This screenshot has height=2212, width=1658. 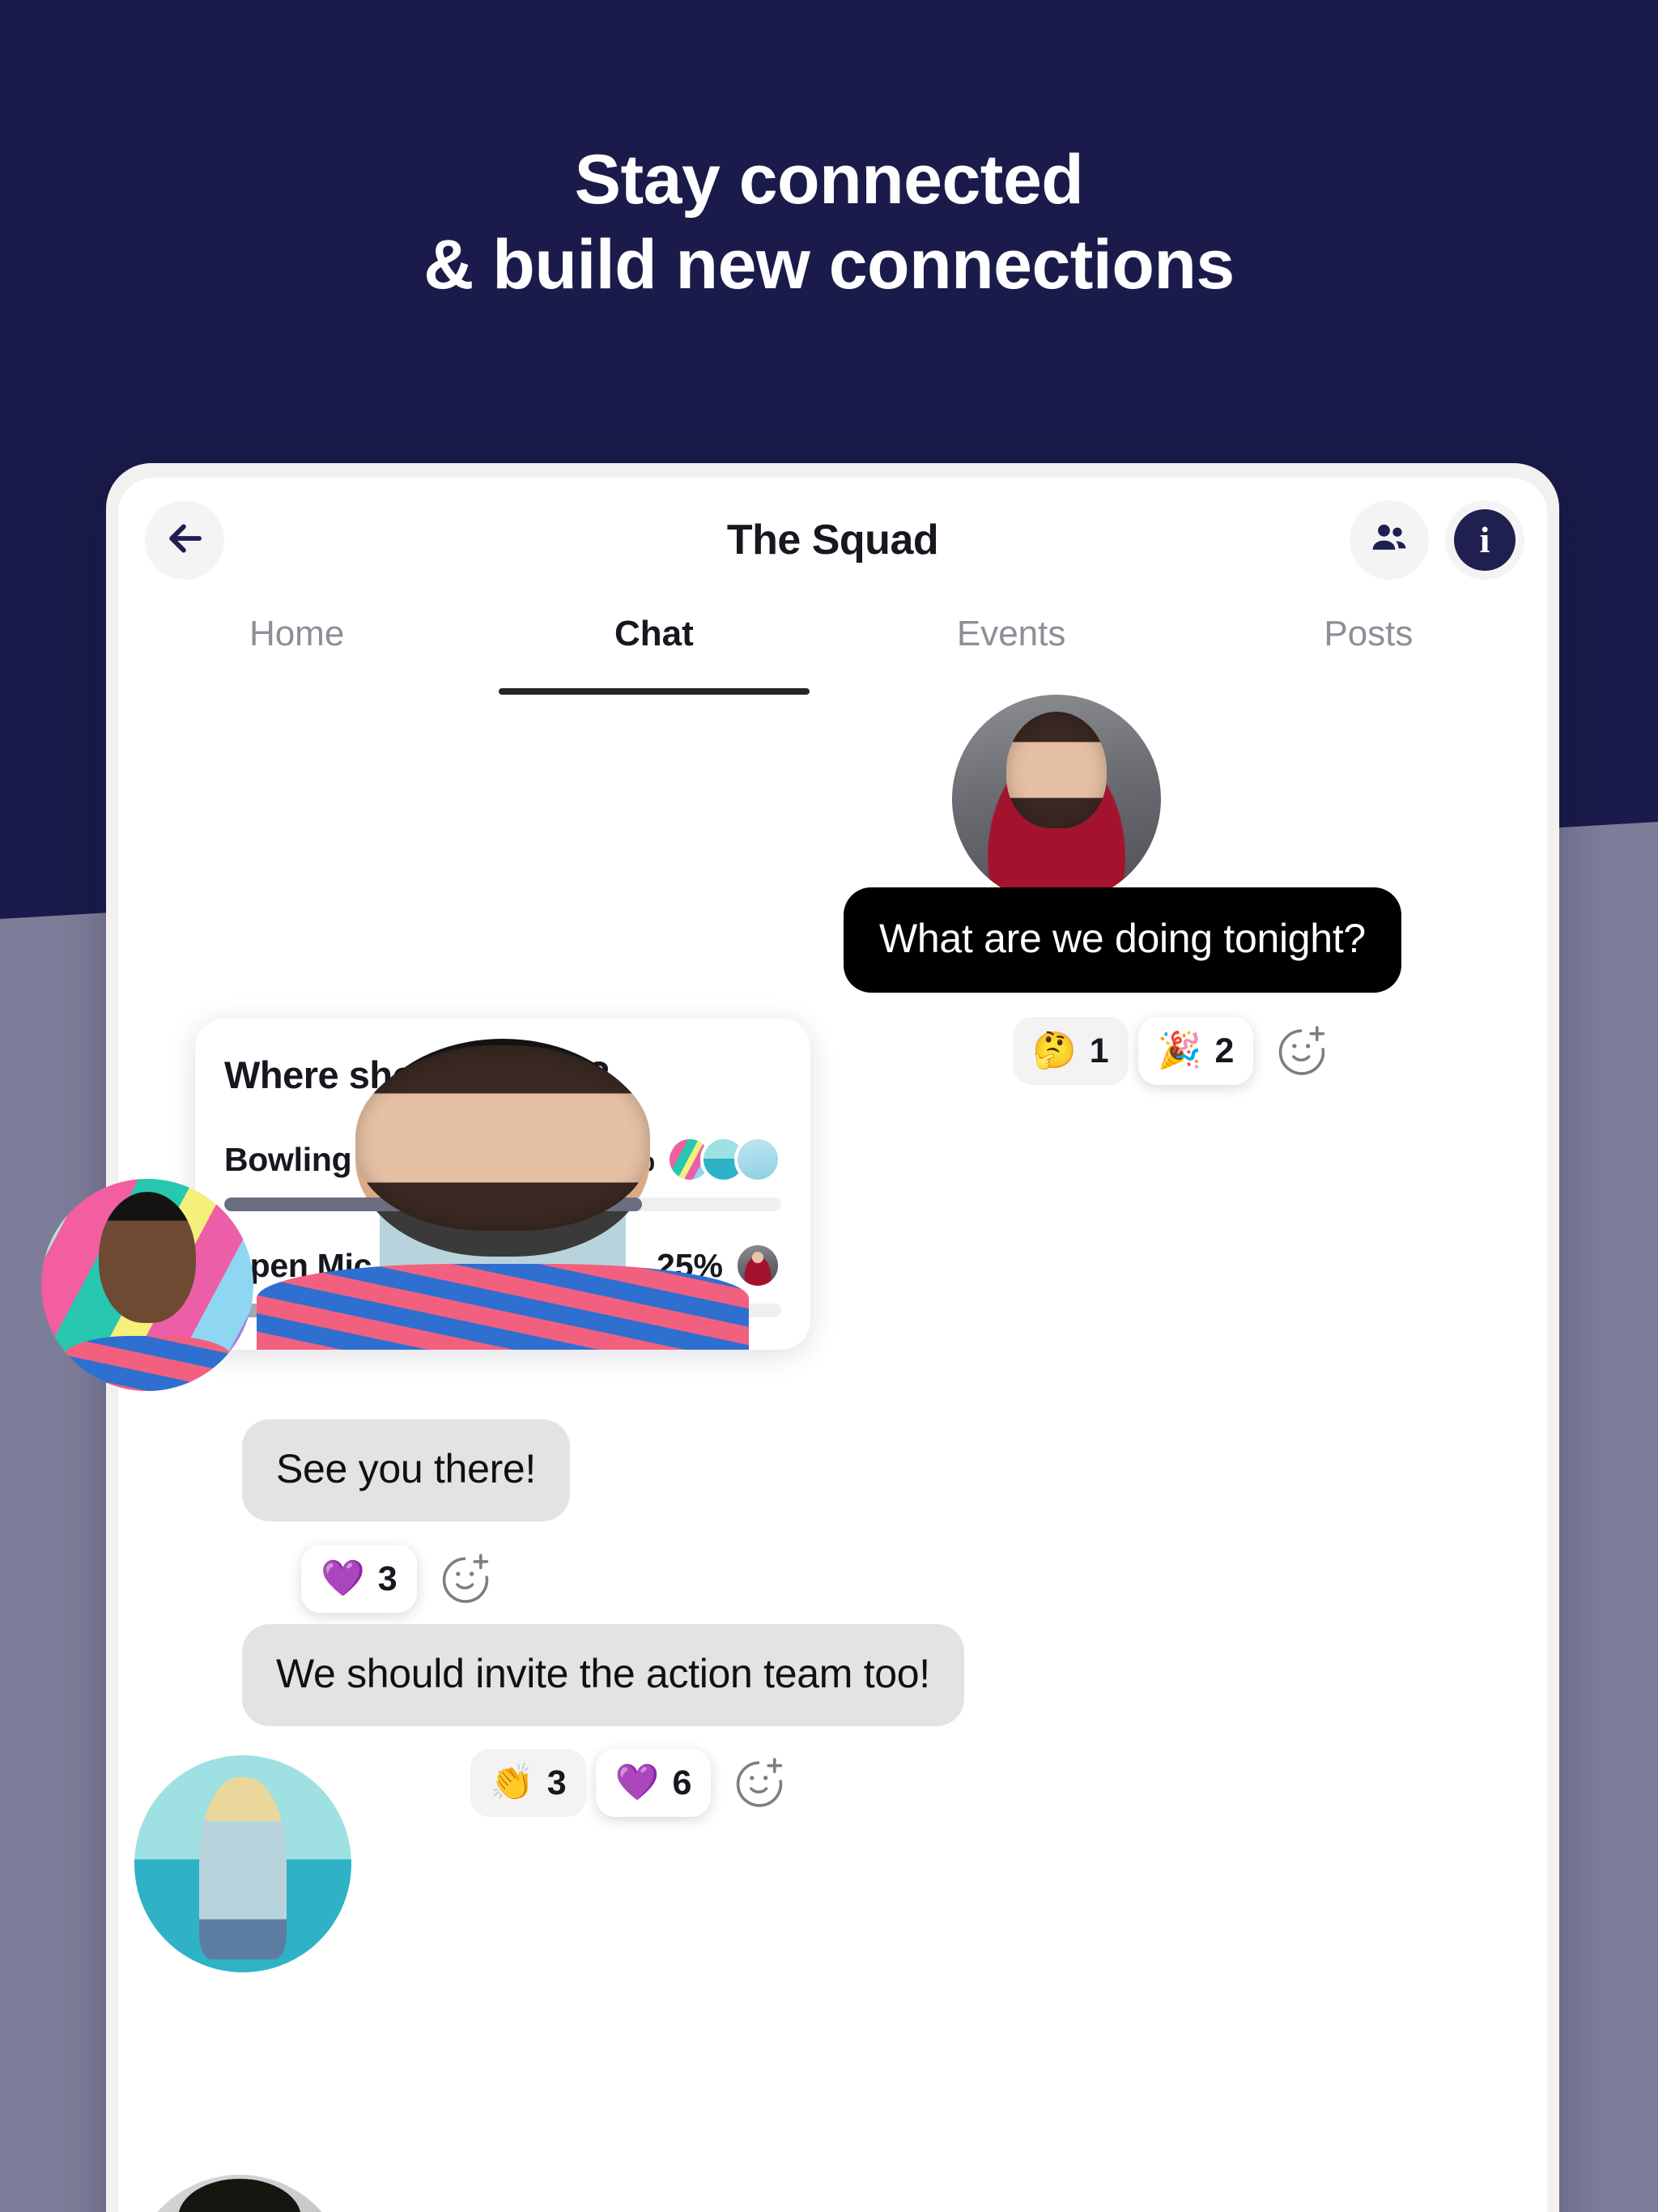 I want to click on reaction-pill: 💜 6, so click(x=653, y=1783).